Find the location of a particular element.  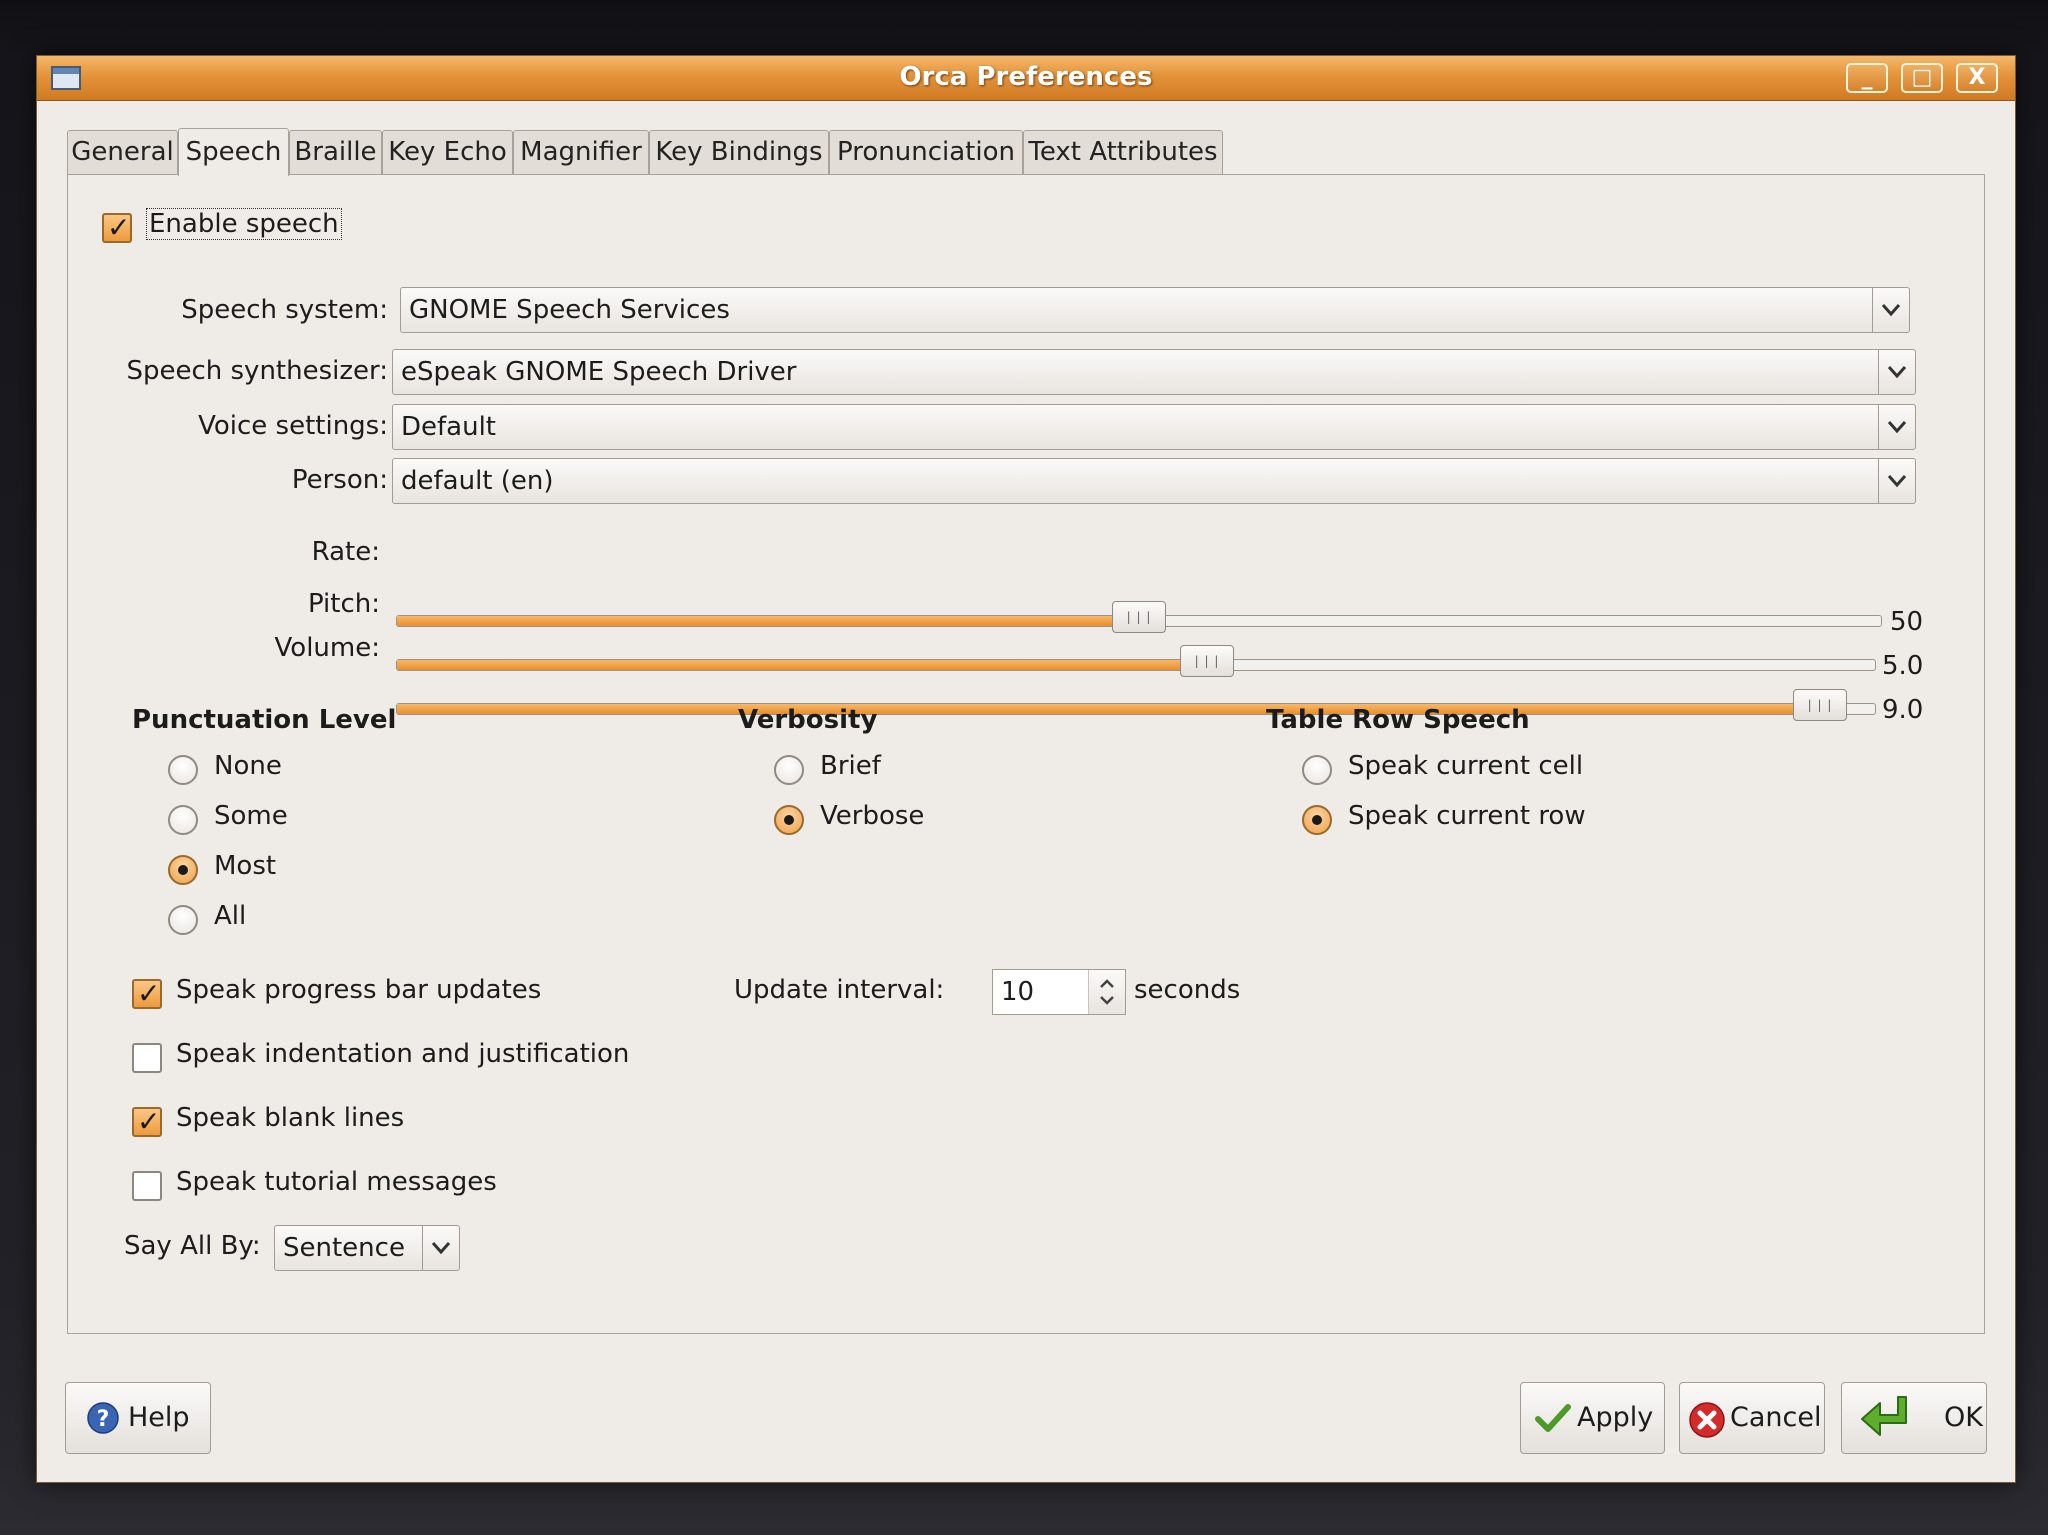

pitch-label: Pitch: is located at coordinates (343, 604).